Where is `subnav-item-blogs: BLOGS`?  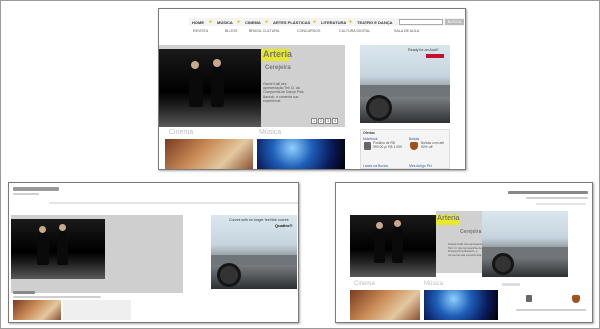 subnav-item-blogs: BLOGS is located at coordinates (231, 31).